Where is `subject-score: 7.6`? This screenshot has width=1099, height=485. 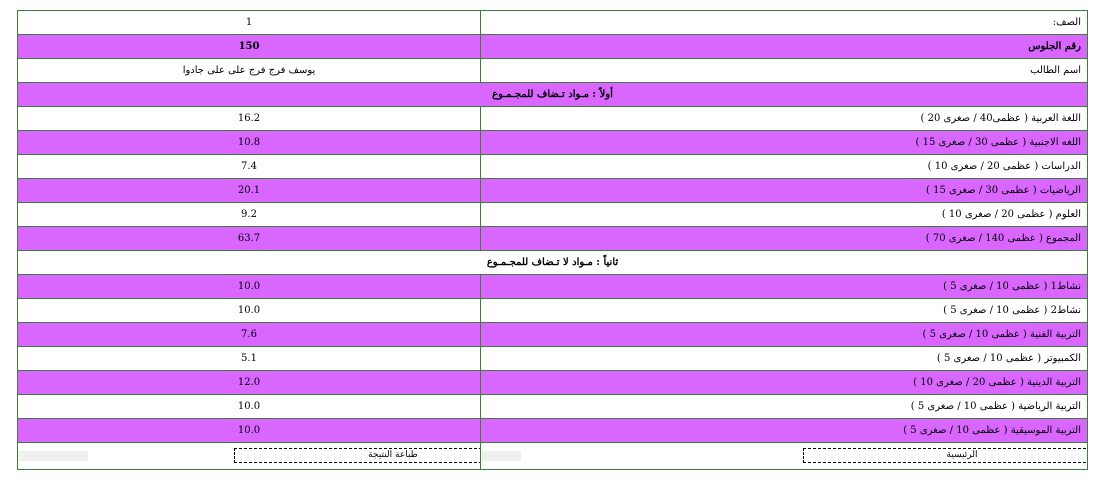 subject-score: 7.6 is located at coordinates (249, 334).